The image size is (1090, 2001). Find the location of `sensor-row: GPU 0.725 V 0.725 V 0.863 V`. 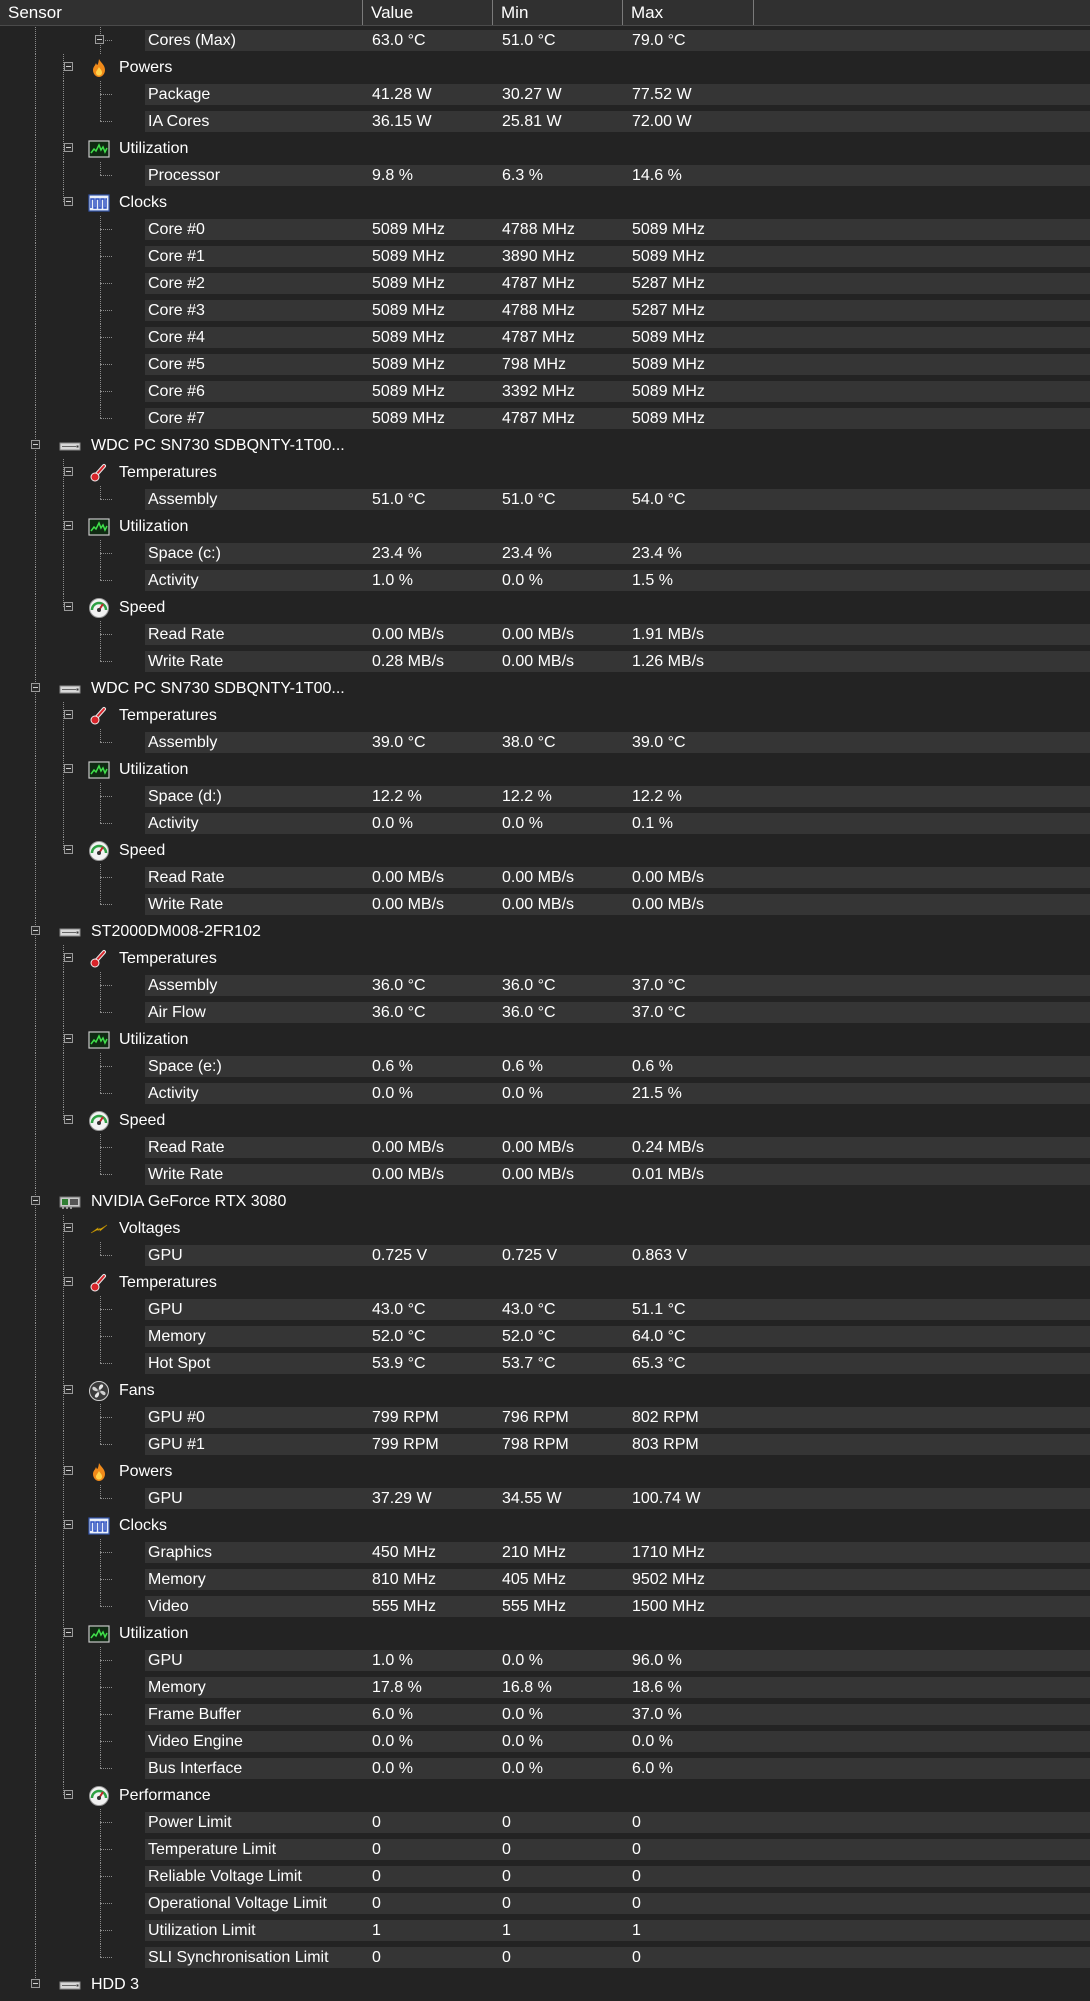

sensor-row: GPU 0.725 V 0.725 V 0.863 V is located at coordinates (545, 1255).